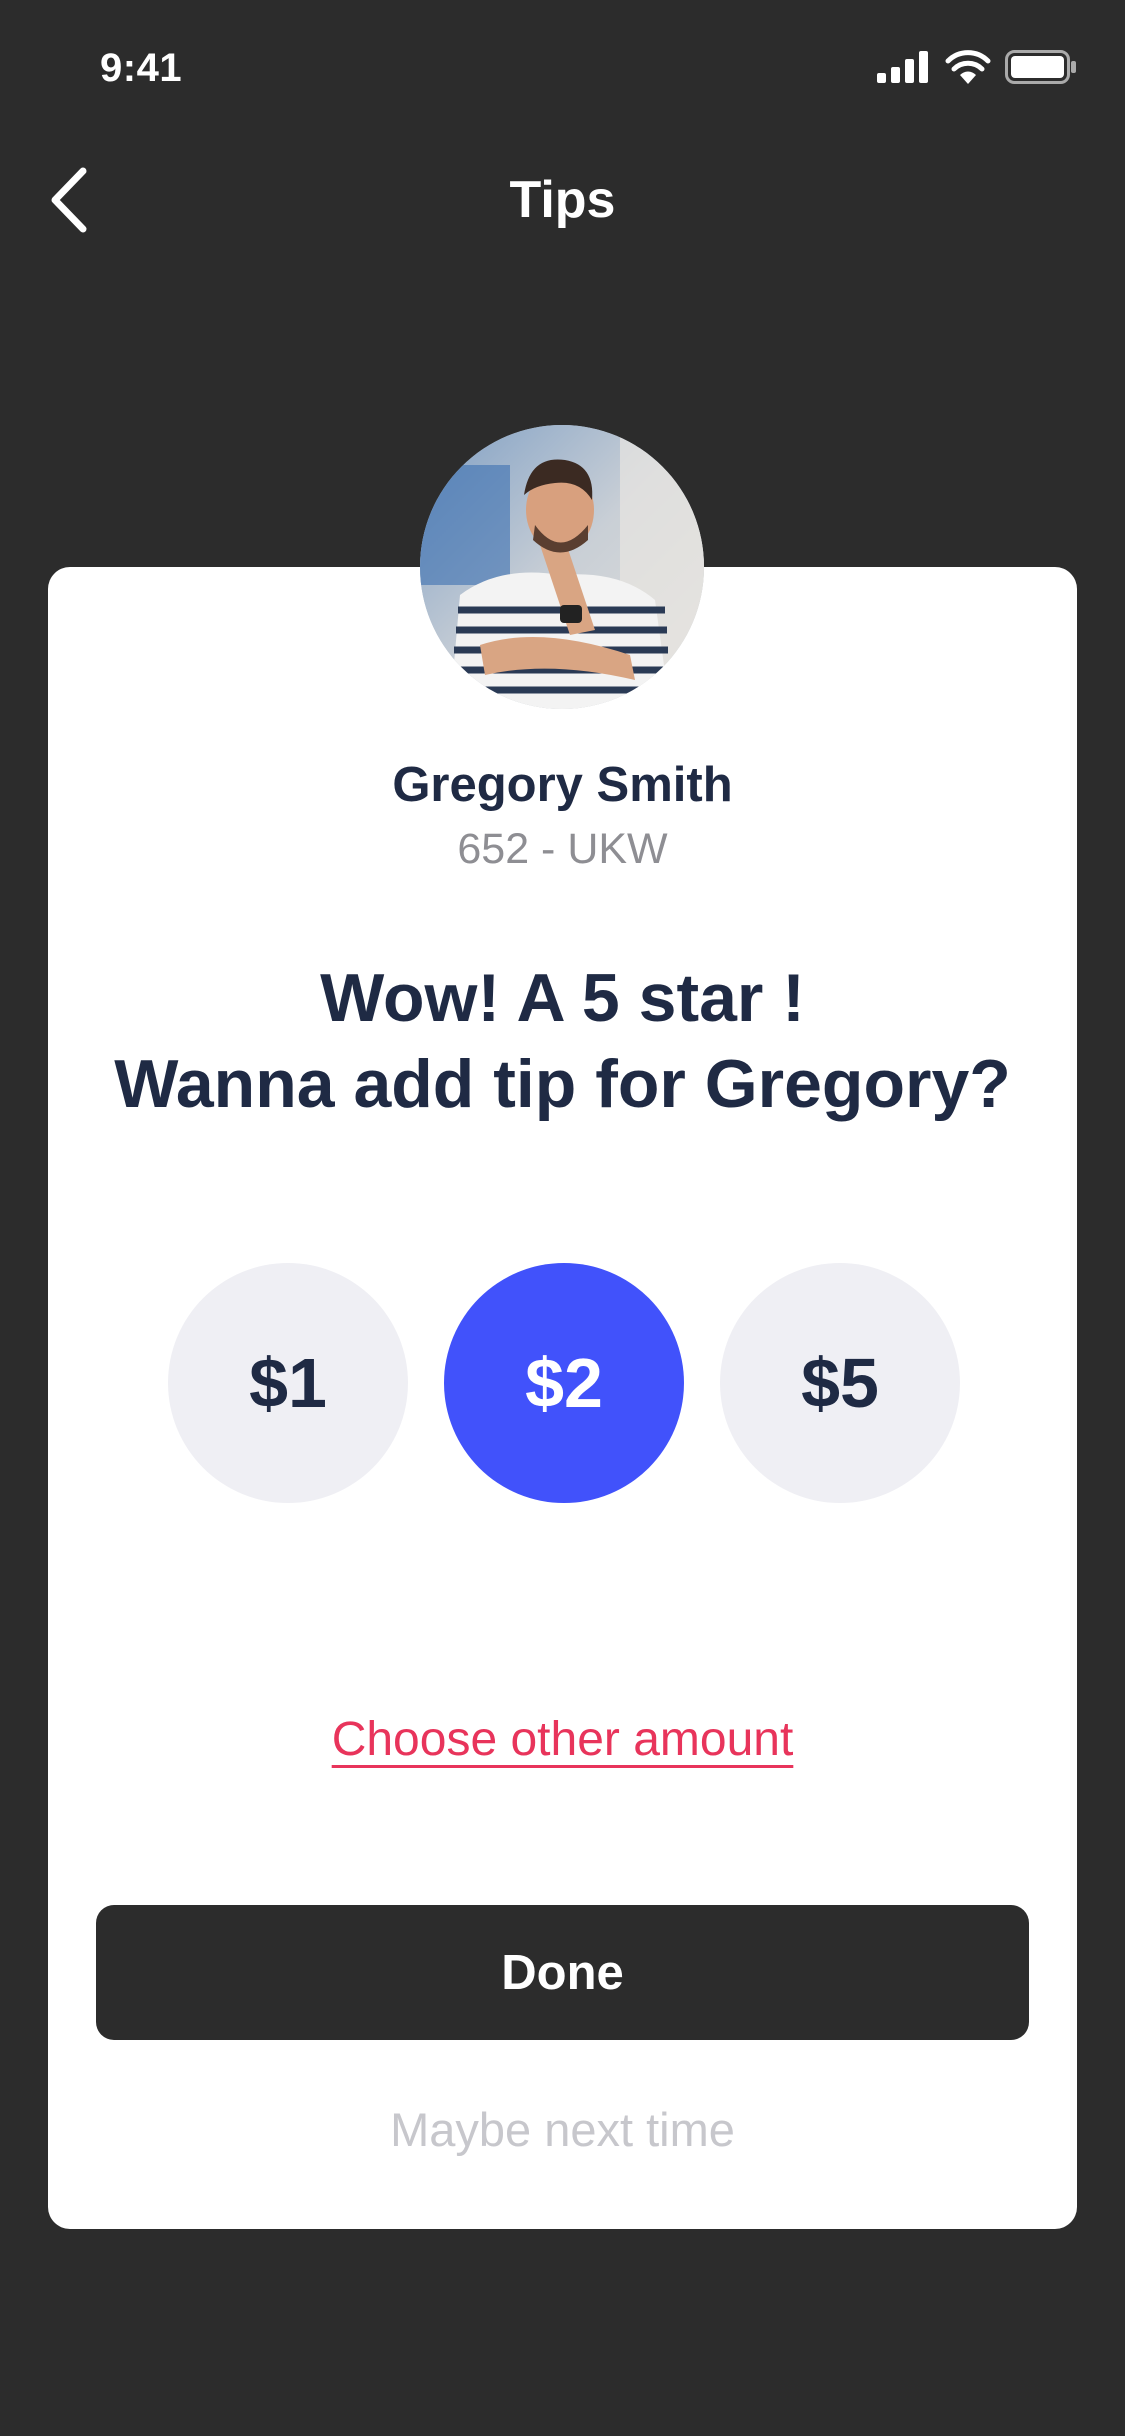 This screenshot has width=1125, height=2436. I want to click on driver-name: Gregory Smith, so click(562, 785).